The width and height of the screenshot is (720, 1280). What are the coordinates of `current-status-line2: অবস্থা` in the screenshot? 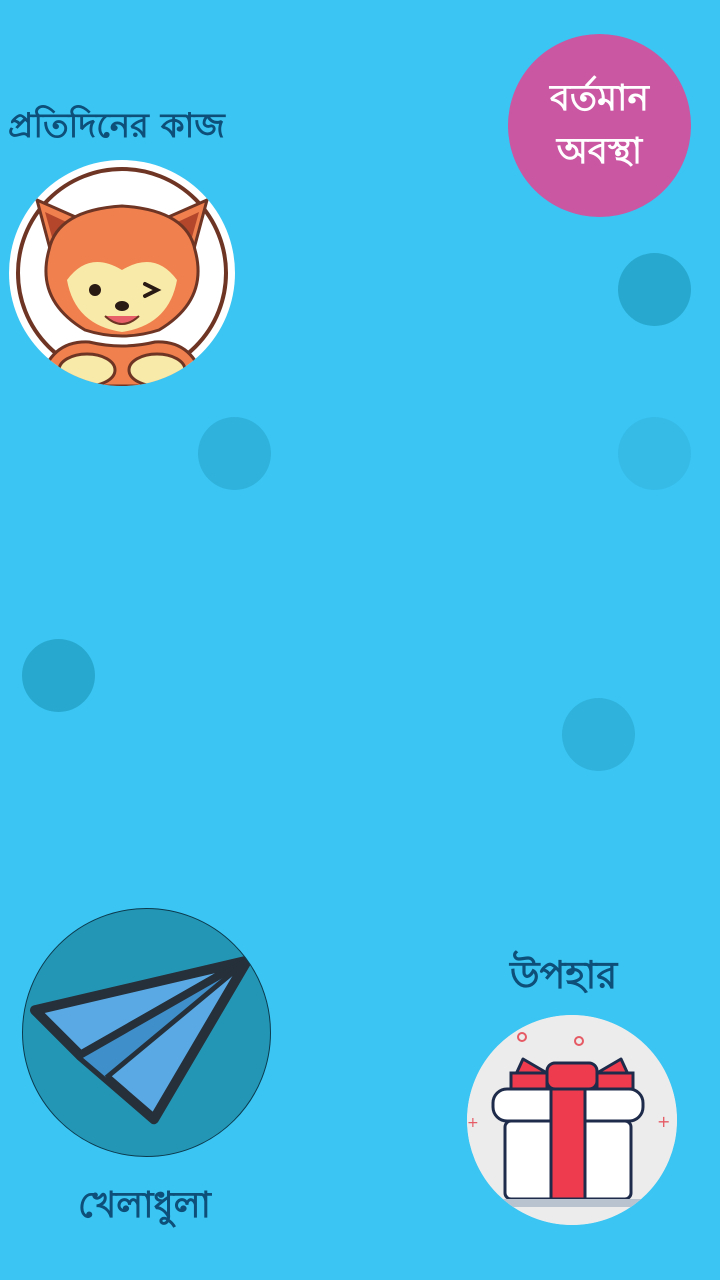 It's located at (599, 151).